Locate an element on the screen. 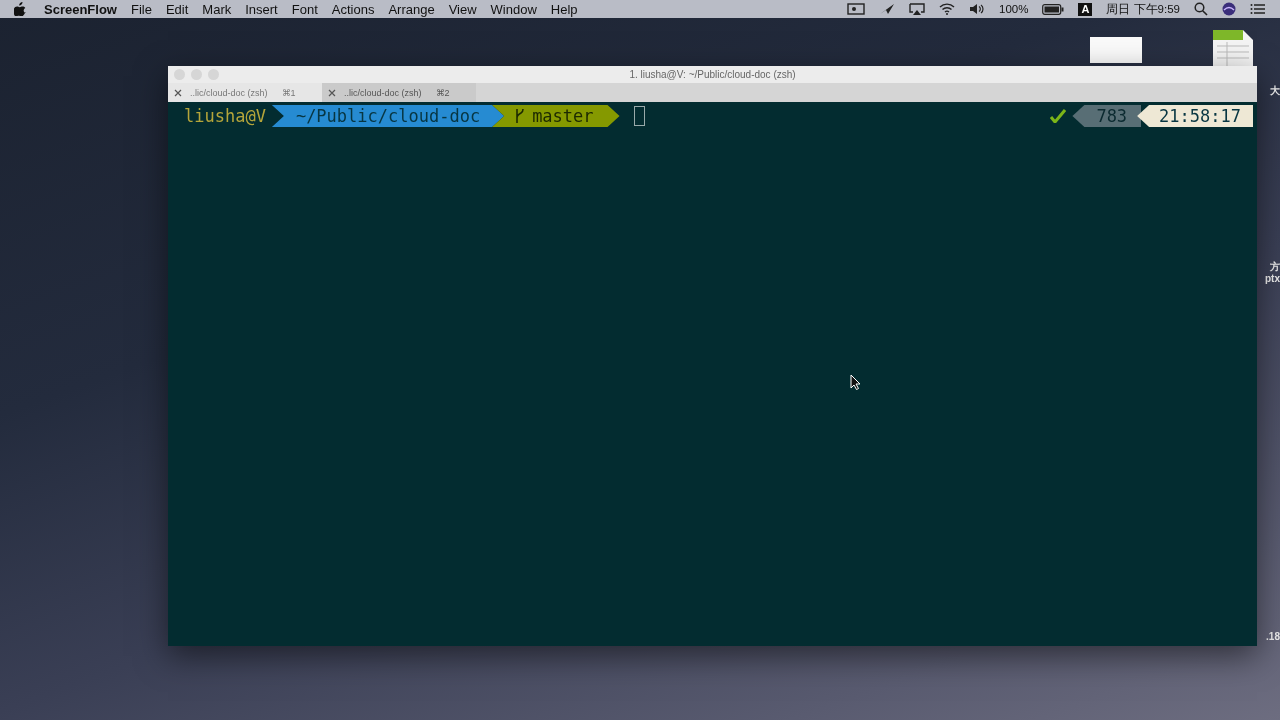 The height and width of the screenshot is (720, 1280). mouse-pointer-icon is located at coordinates (855, 382).